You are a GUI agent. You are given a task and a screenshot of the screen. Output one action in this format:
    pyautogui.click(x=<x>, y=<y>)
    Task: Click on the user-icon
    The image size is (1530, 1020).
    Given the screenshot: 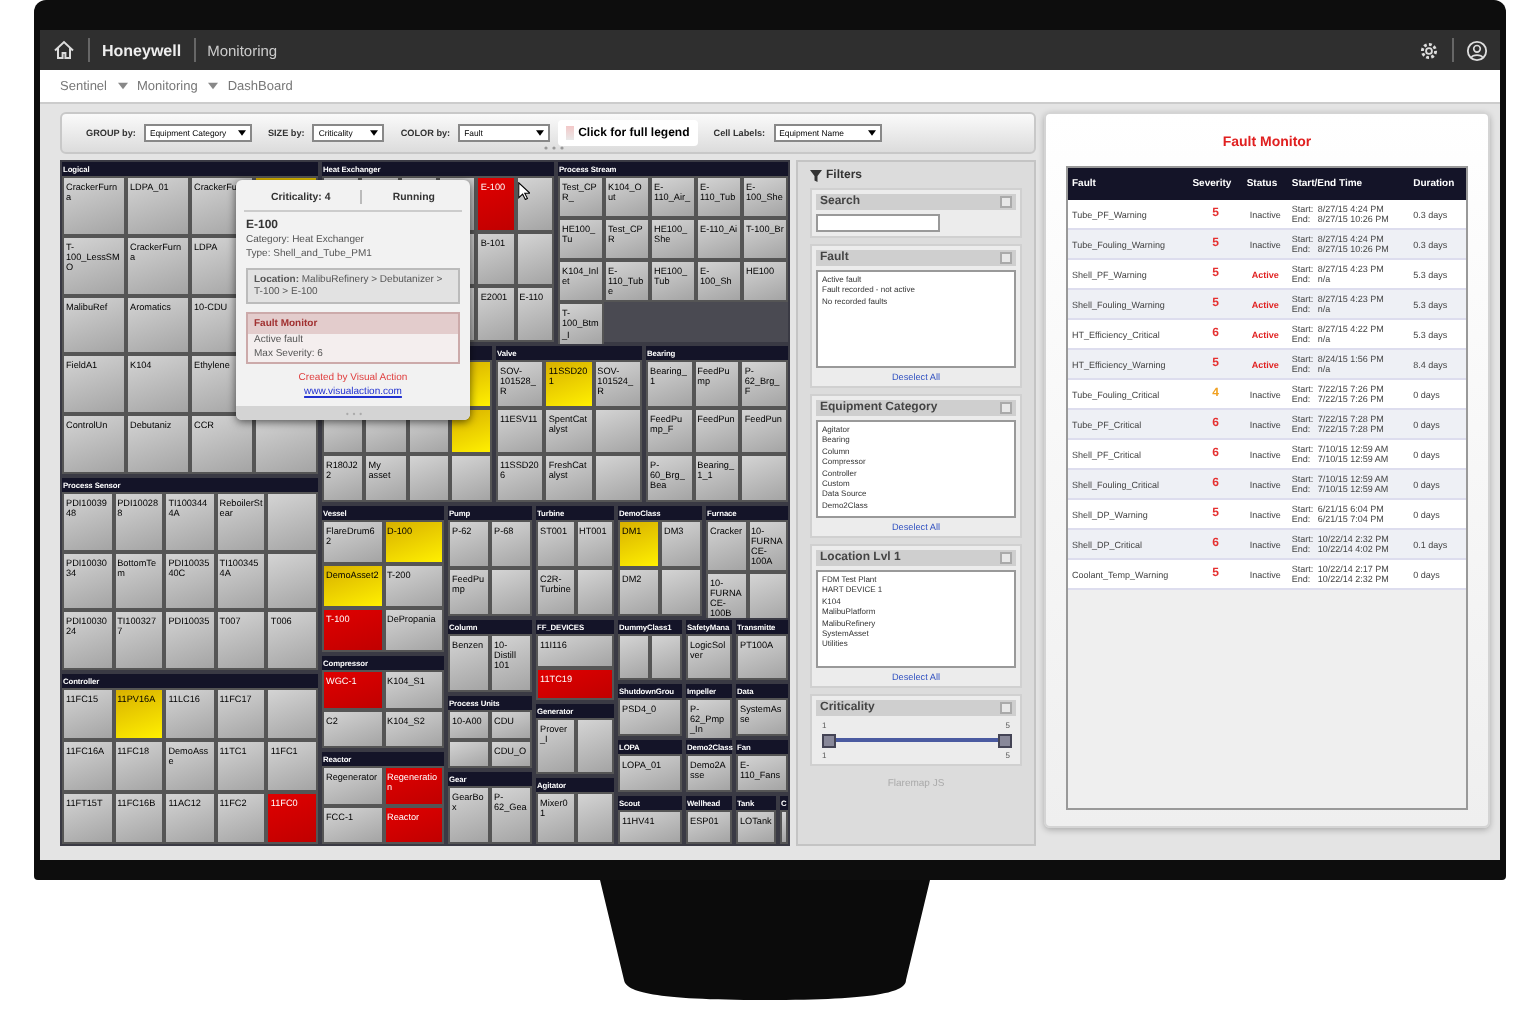 What is the action you would take?
    pyautogui.click(x=1477, y=50)
    